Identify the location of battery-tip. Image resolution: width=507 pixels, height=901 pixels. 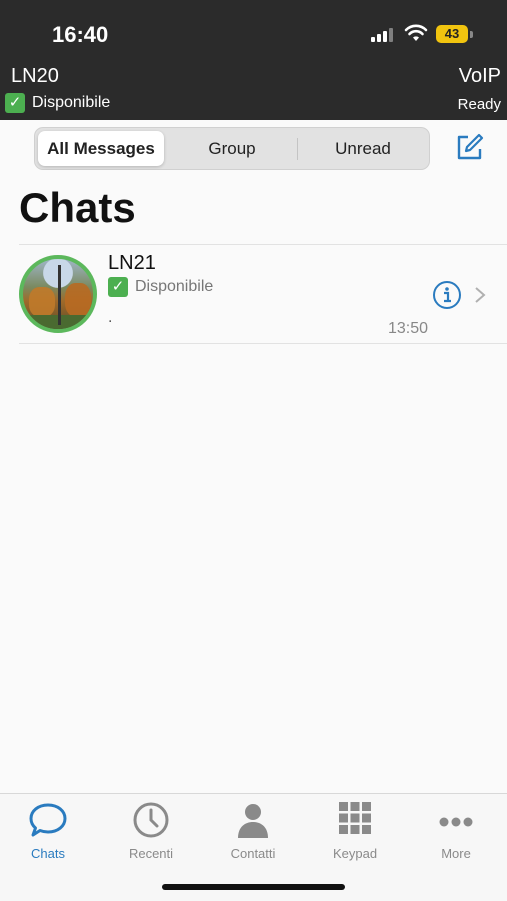
(471, 34).